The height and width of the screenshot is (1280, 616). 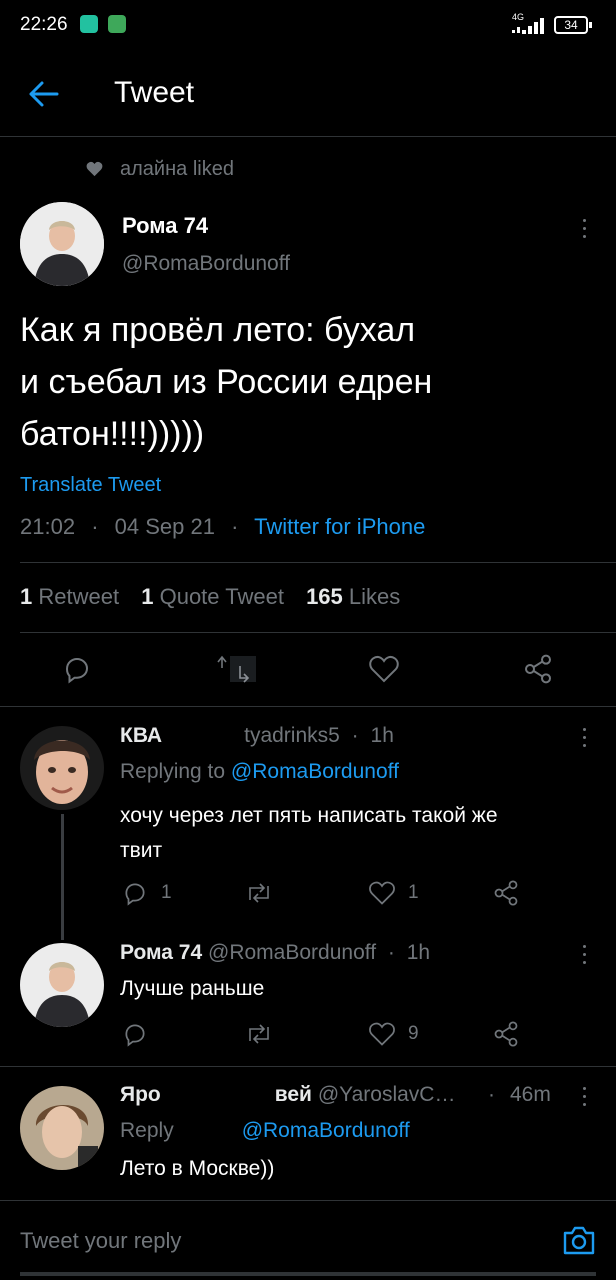 I want to click on reply-input: Tweet your reply, so click(x=100, y=1241).